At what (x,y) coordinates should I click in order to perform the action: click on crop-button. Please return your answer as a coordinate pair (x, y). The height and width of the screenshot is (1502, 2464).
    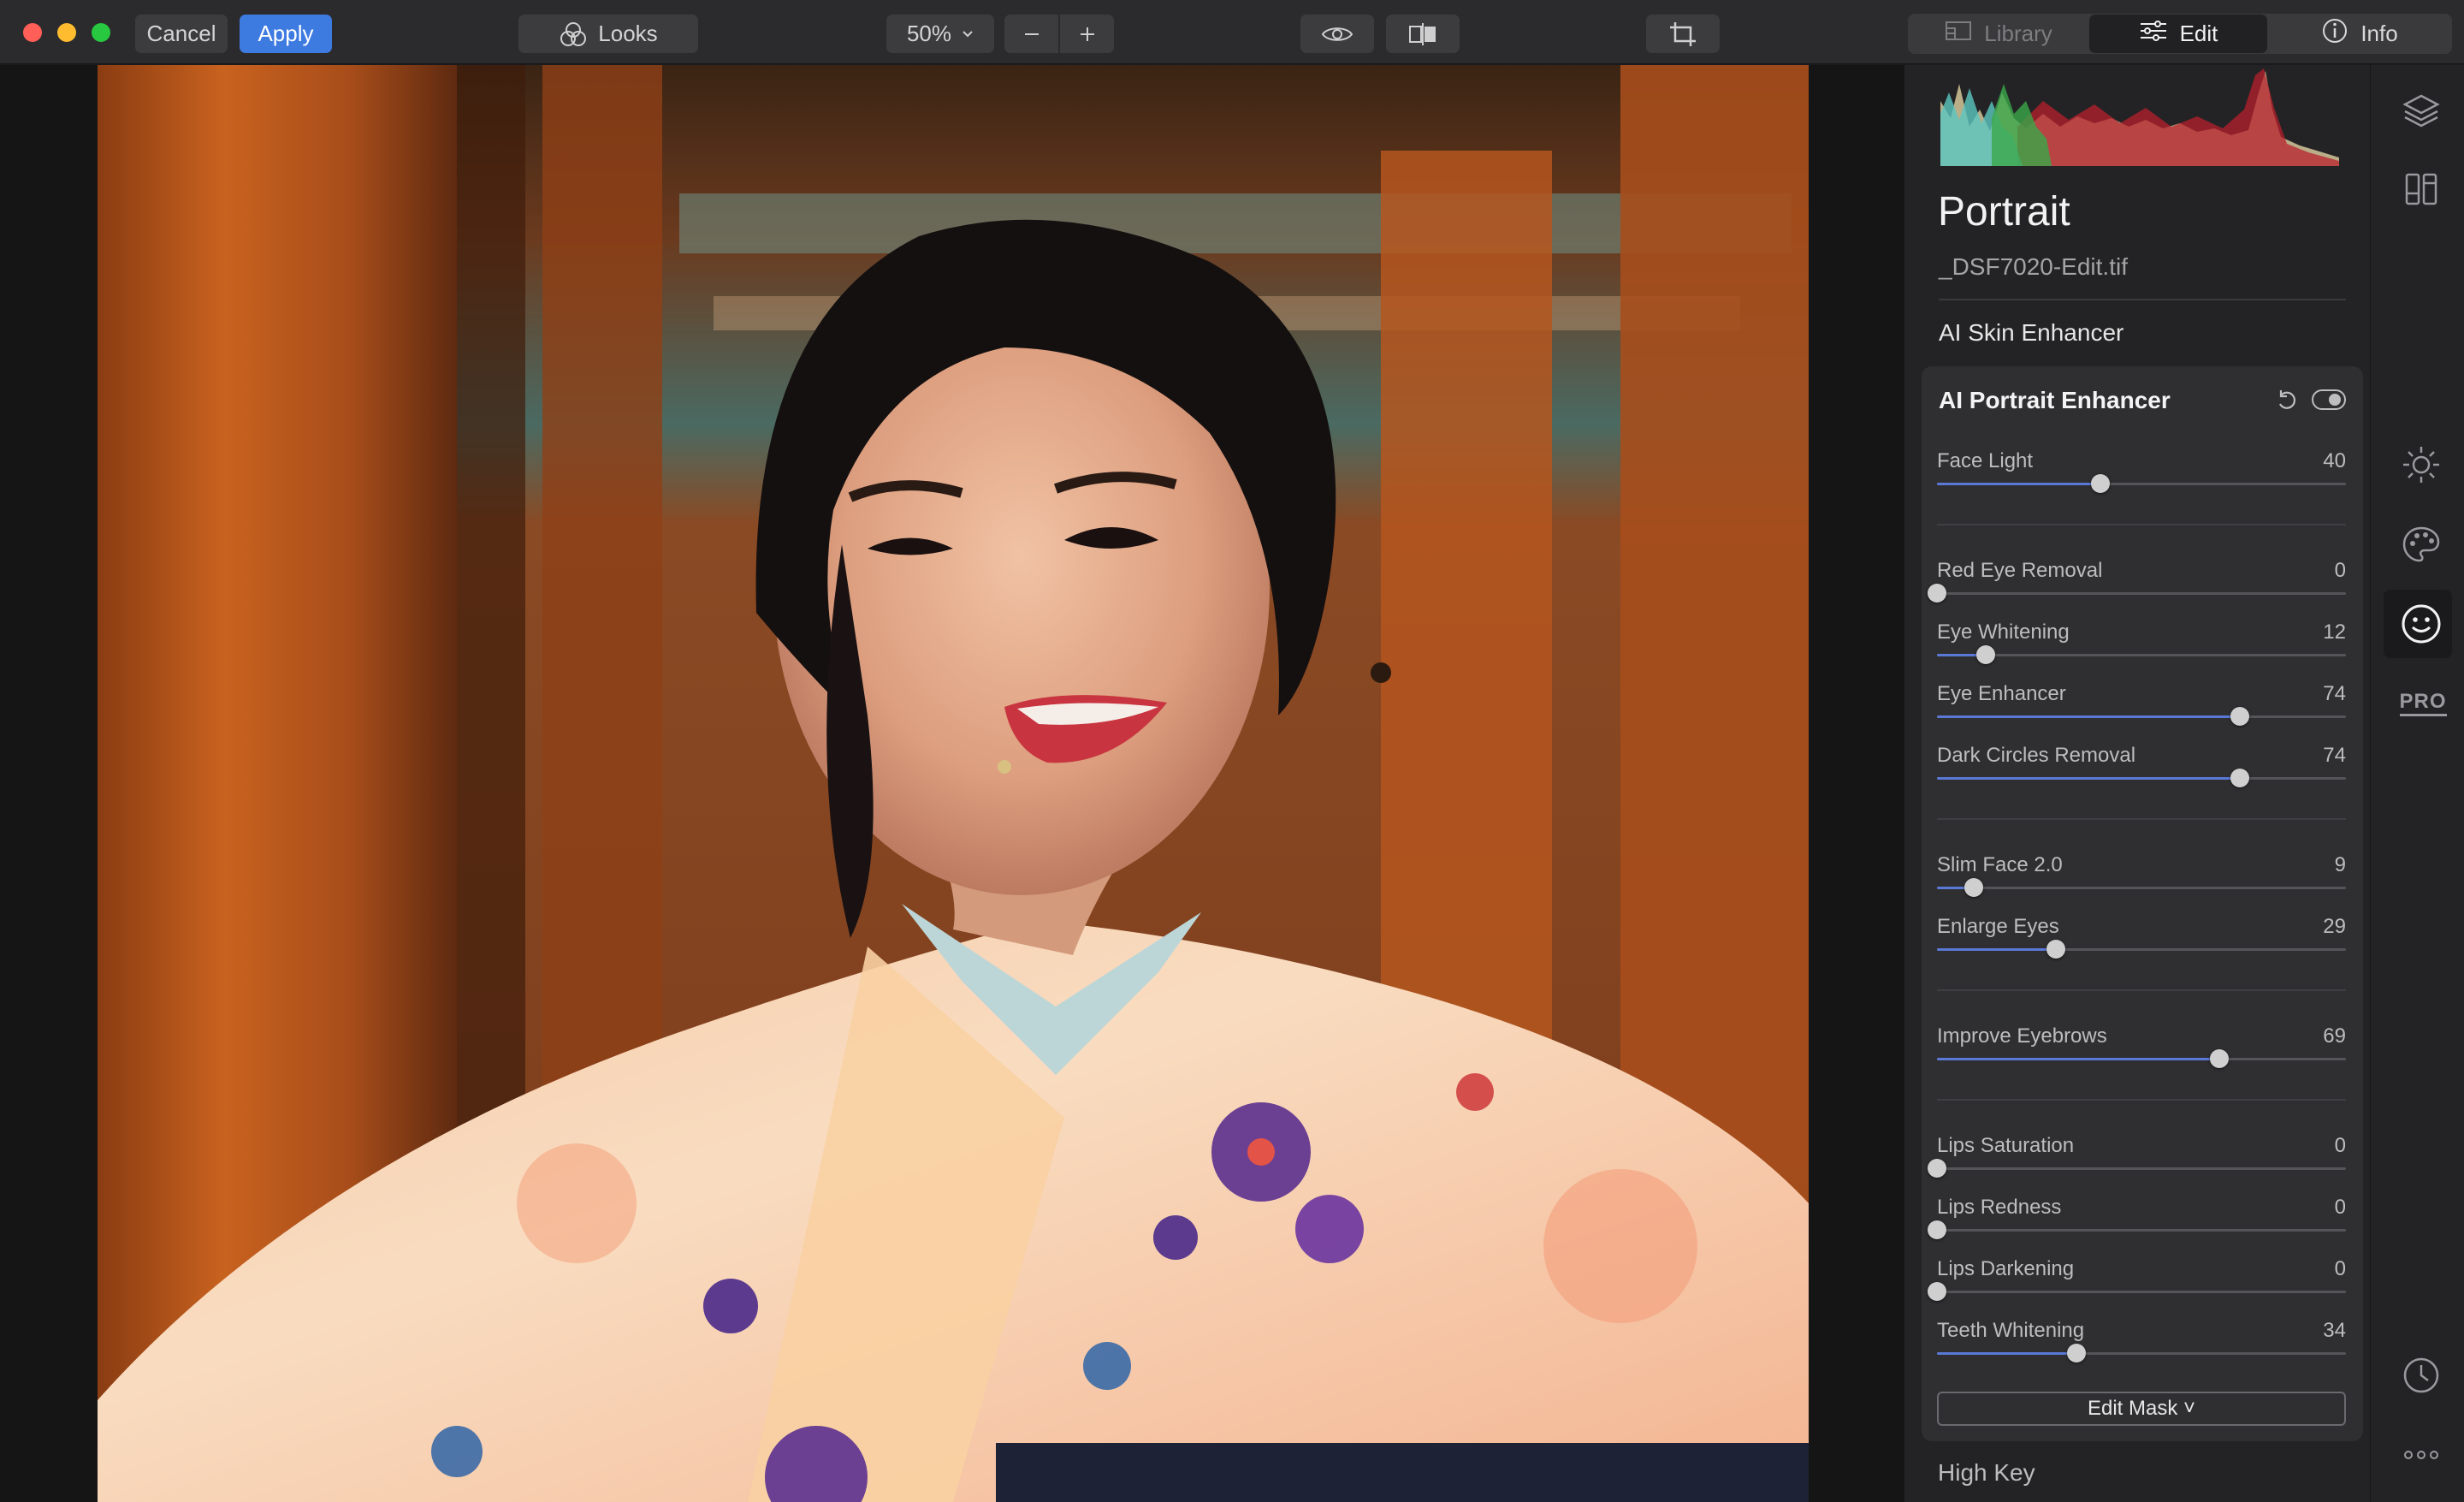
    Looking at the image, I should click on (1683, 34).